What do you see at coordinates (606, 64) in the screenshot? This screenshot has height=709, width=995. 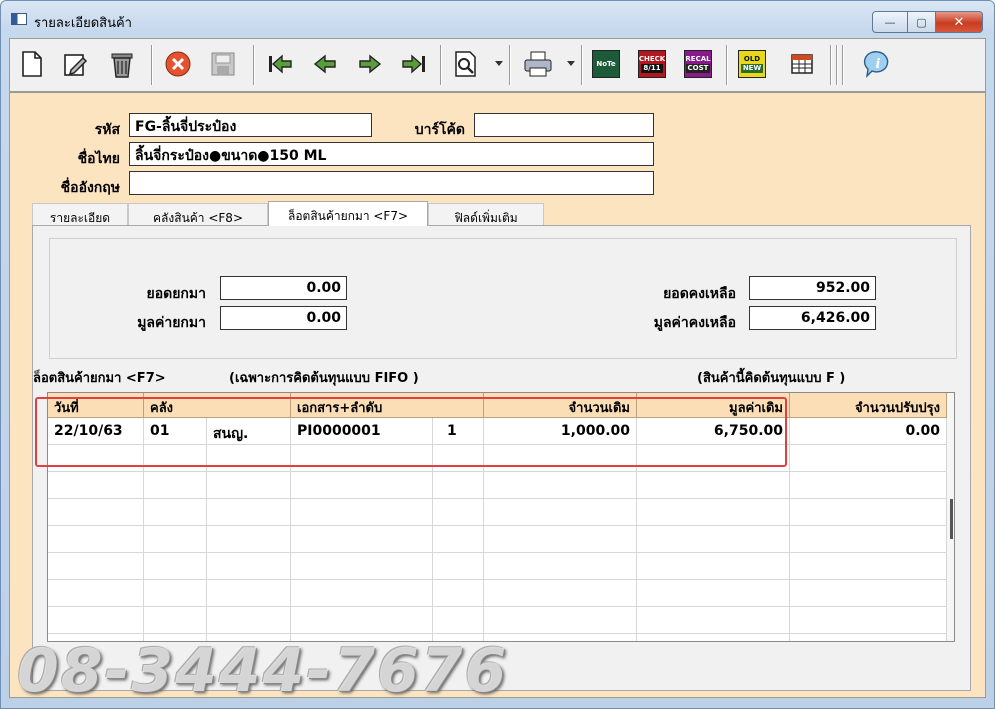 I see `note-icon: NoTe` at bounding box center [606, 64].